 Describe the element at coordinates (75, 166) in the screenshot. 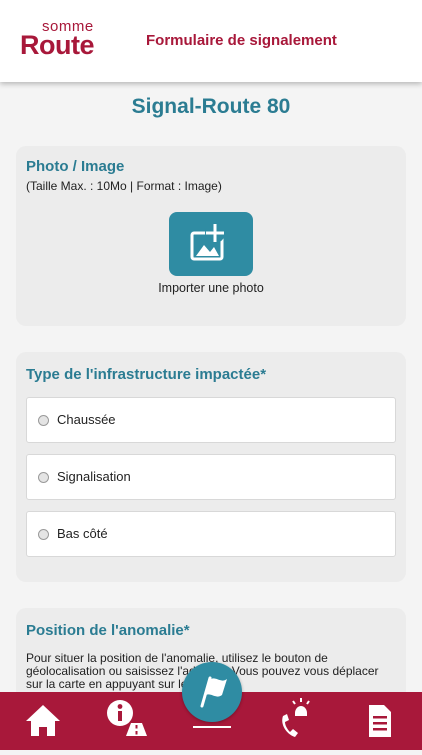

I see `photo-section-title: Photo / Image` at that location.